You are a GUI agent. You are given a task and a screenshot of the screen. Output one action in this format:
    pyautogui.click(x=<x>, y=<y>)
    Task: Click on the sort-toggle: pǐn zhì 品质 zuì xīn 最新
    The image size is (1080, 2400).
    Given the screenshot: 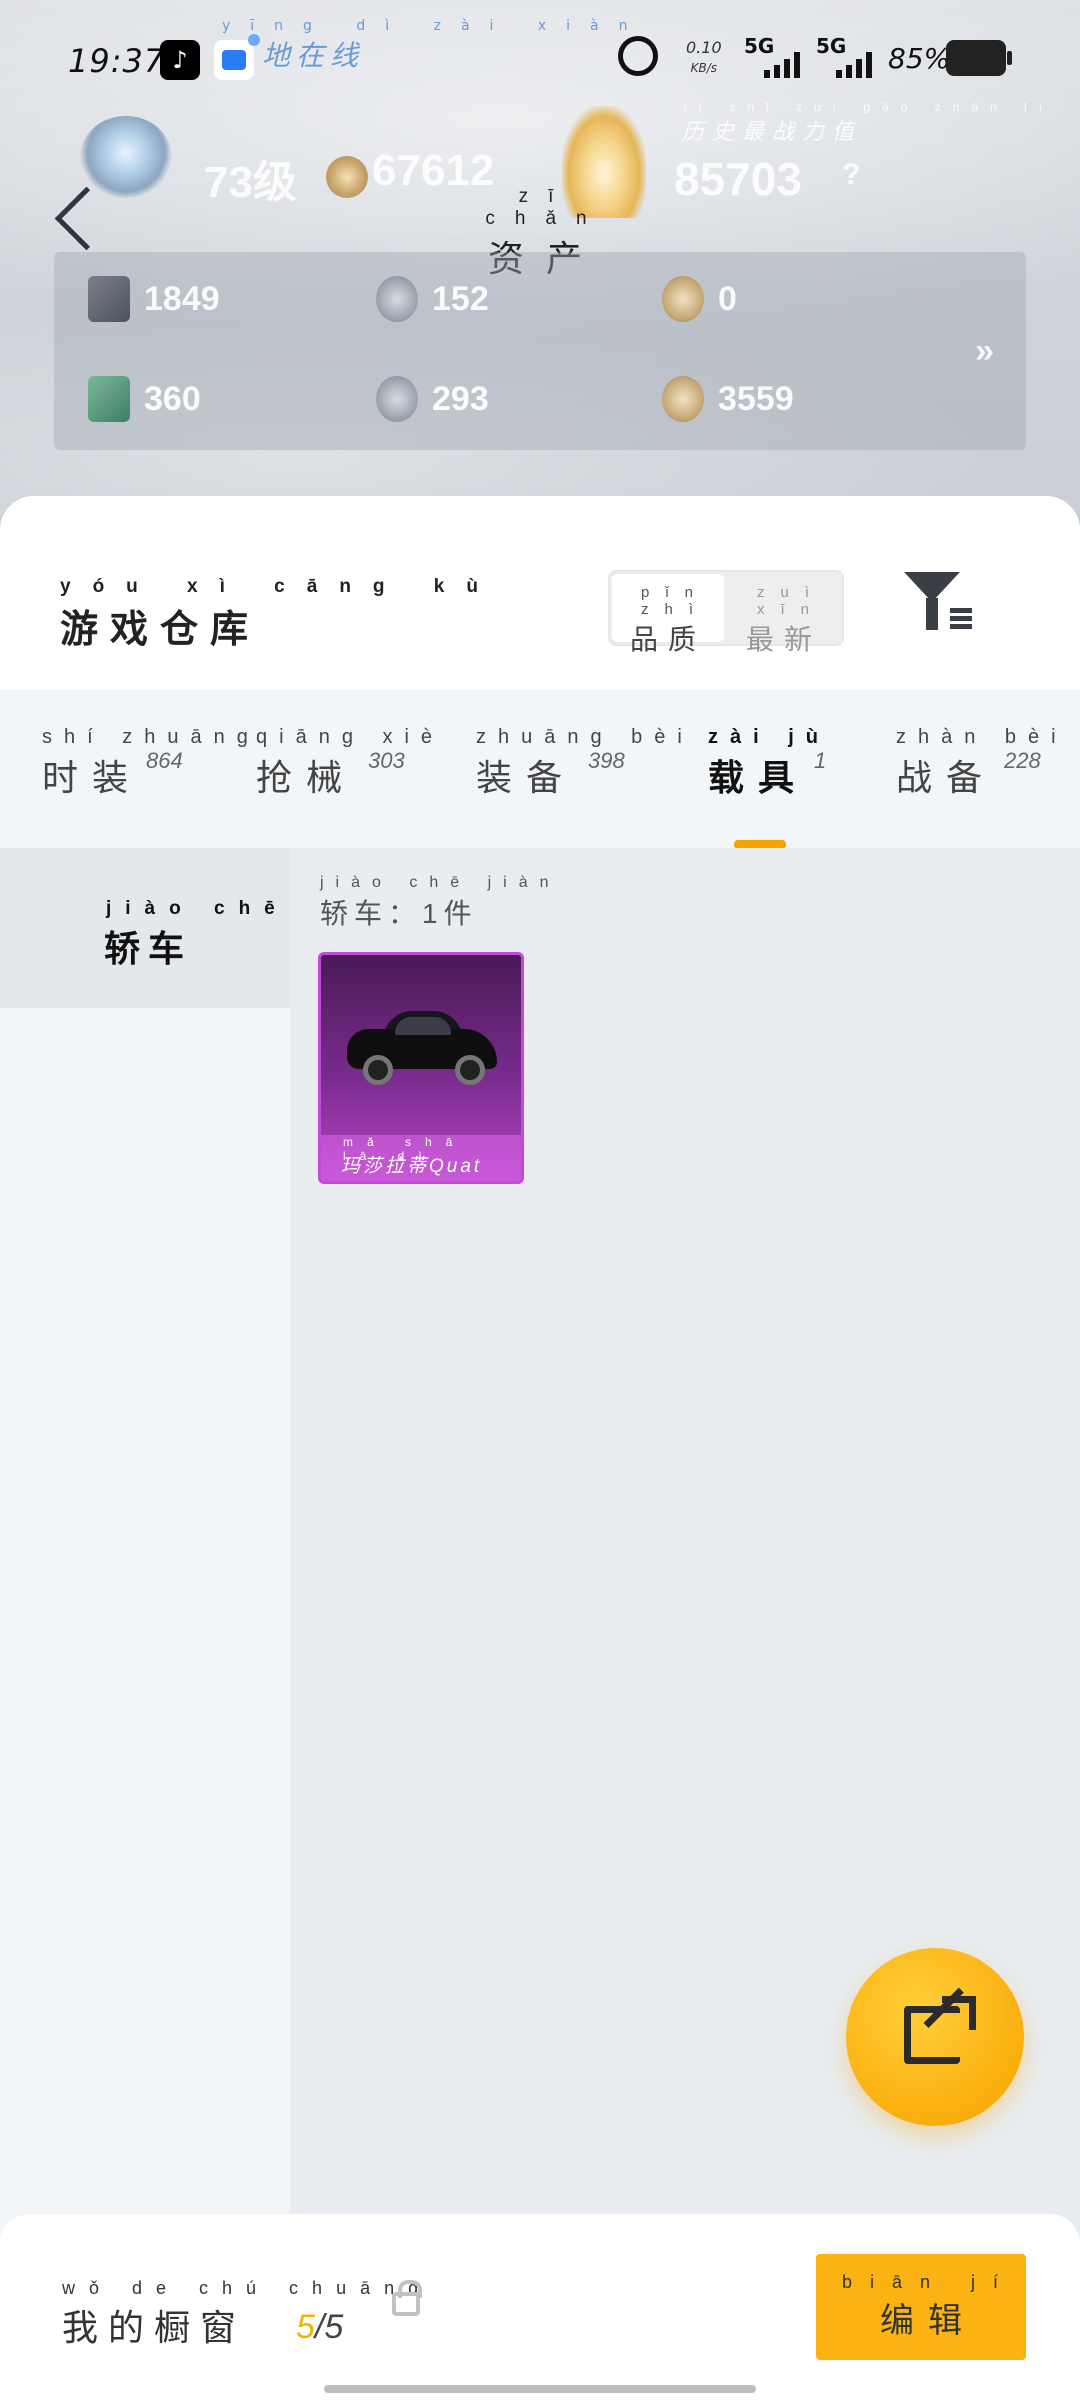 What is the action you would take?
    pyautogui.click(x=726, y=612)
    